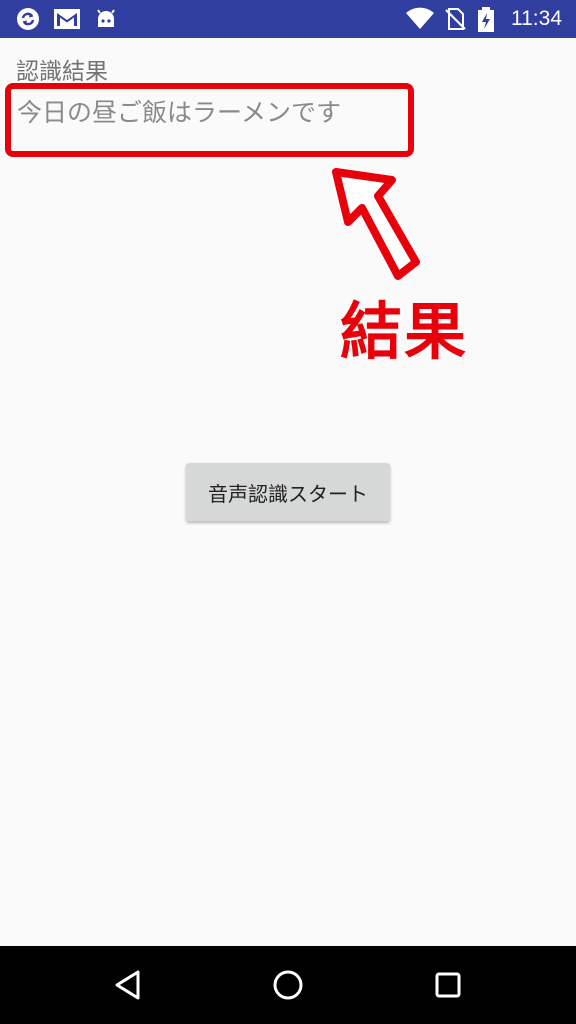 This screenshot has width=576, height=1024. I want to click on annotation-arrow-icon, so click(376, 224).